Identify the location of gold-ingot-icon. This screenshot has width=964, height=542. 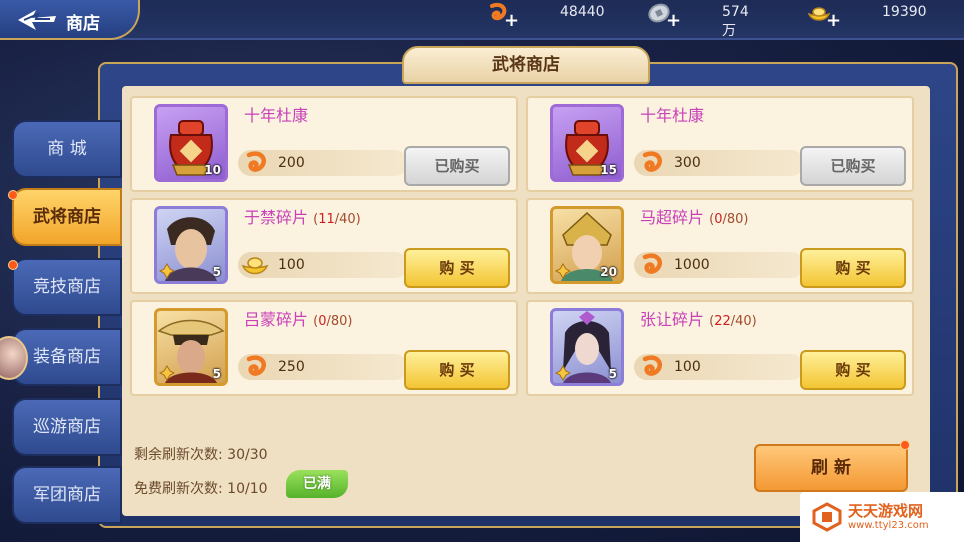
(255, 266).